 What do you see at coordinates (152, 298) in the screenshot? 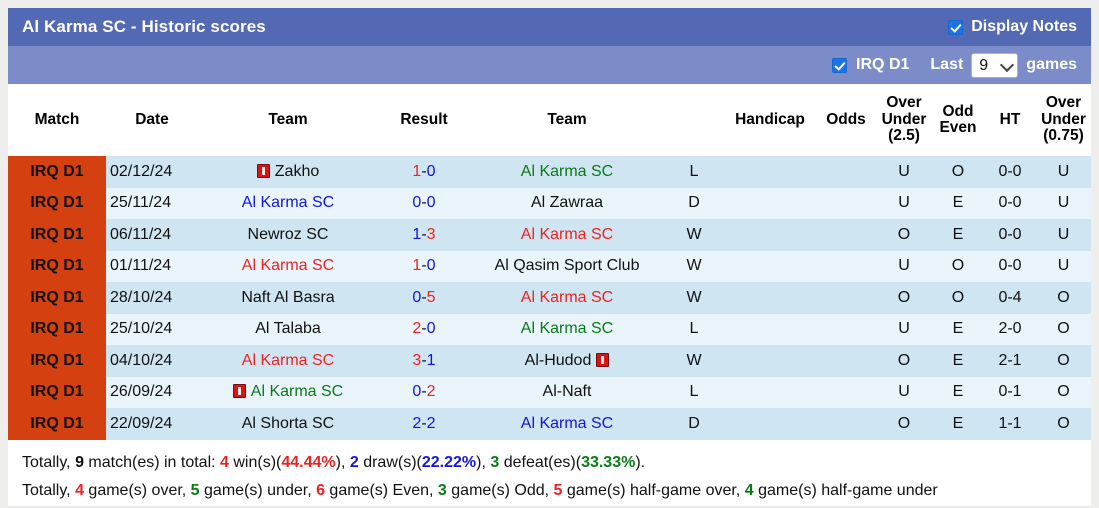
I see `match-date: 28/10/24` at bounding box center [152, 298].